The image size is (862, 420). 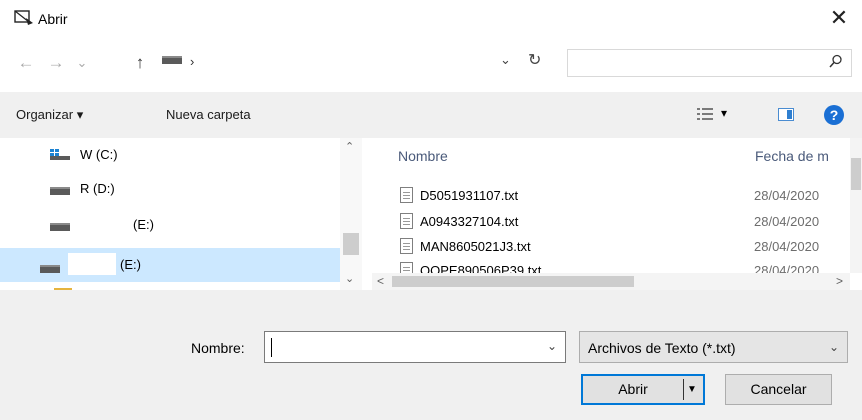 I want to click on column-header-date: Fecha de m, so click(x=792, y=156).